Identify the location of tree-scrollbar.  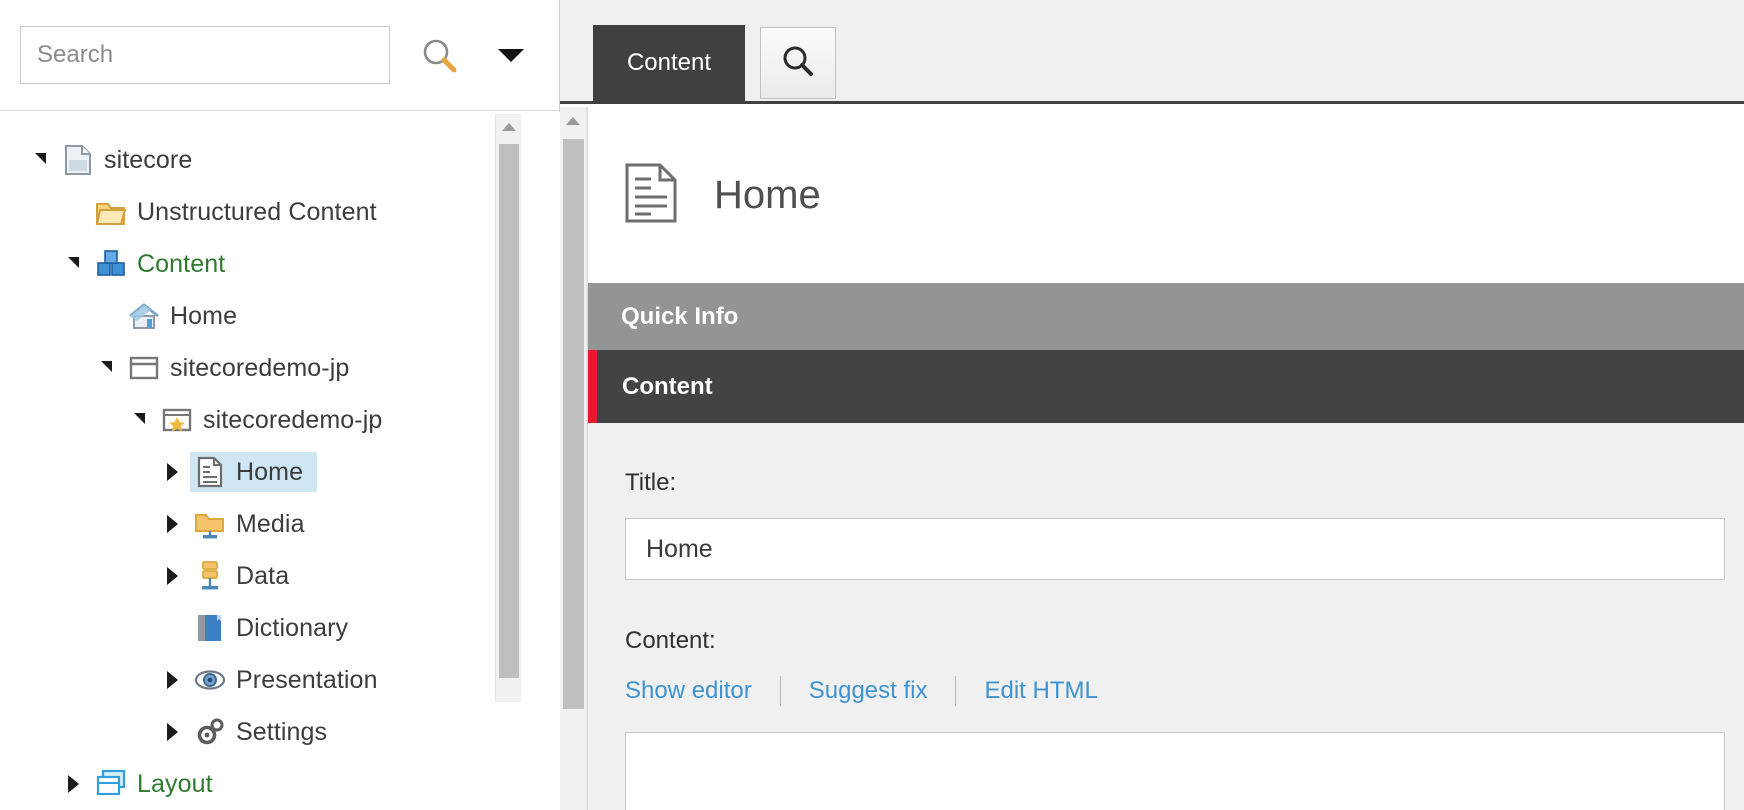
(508, 408).